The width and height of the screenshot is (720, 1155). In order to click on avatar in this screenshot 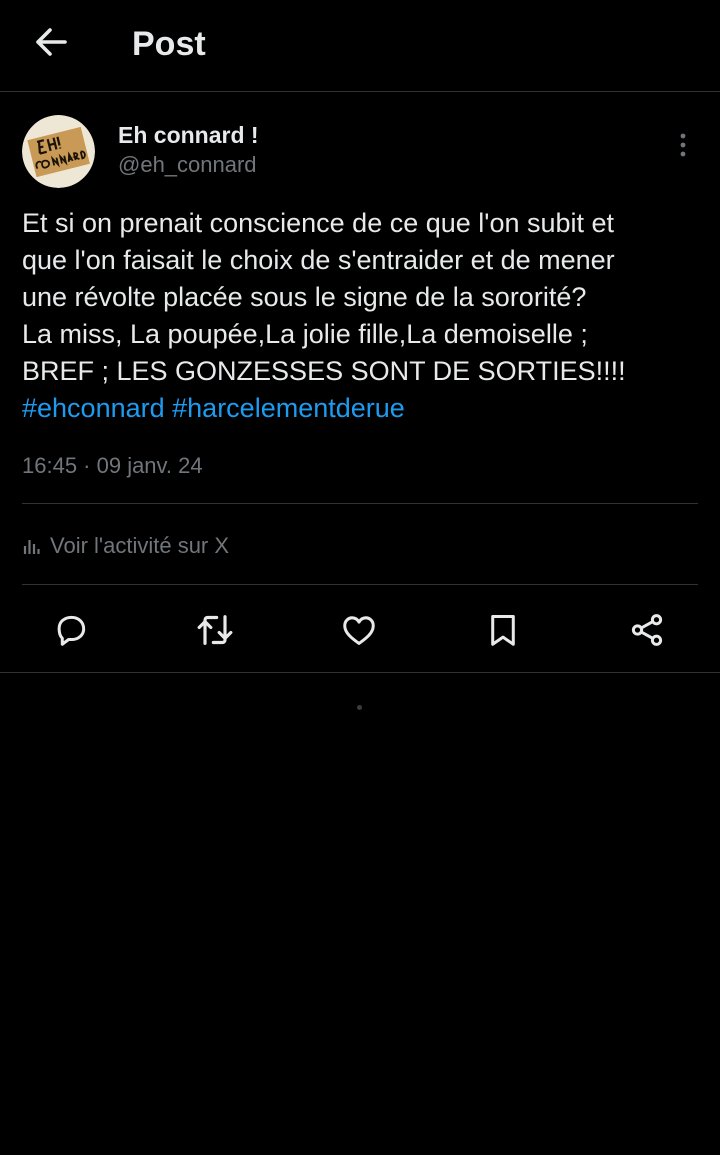, I will do `click(58, 151)`.